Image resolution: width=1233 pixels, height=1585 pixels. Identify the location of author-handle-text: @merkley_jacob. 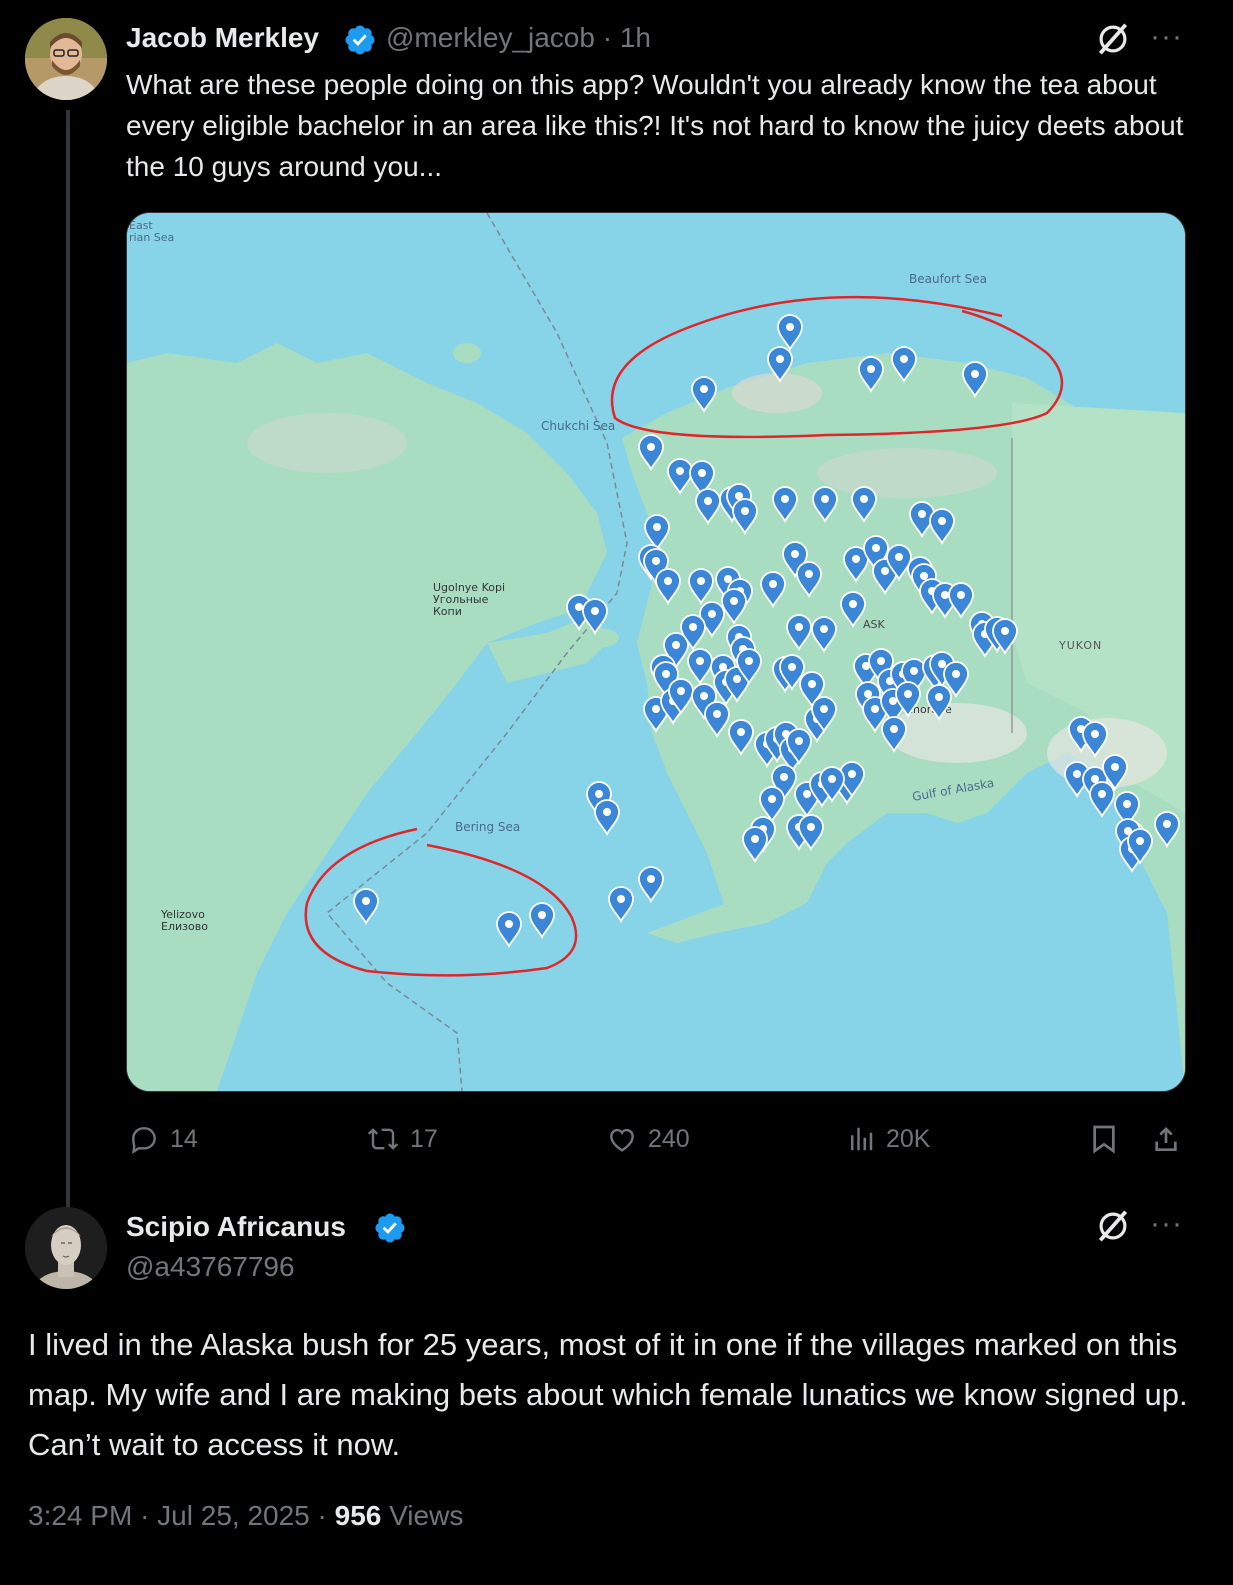
(490, 37).